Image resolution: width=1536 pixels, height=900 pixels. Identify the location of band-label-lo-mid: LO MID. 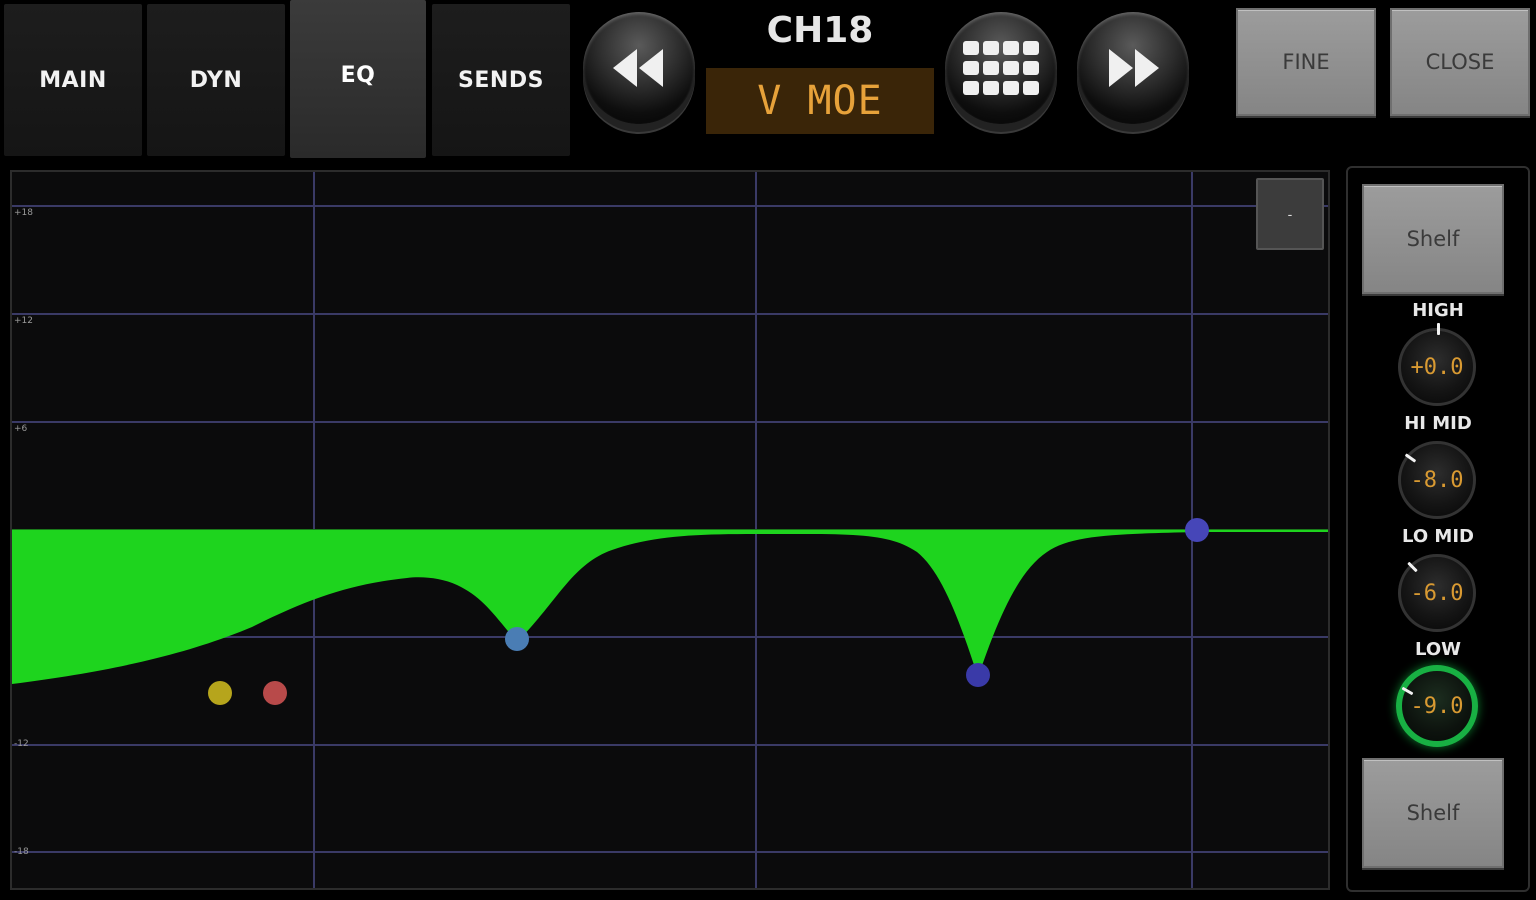
(1438, 536).